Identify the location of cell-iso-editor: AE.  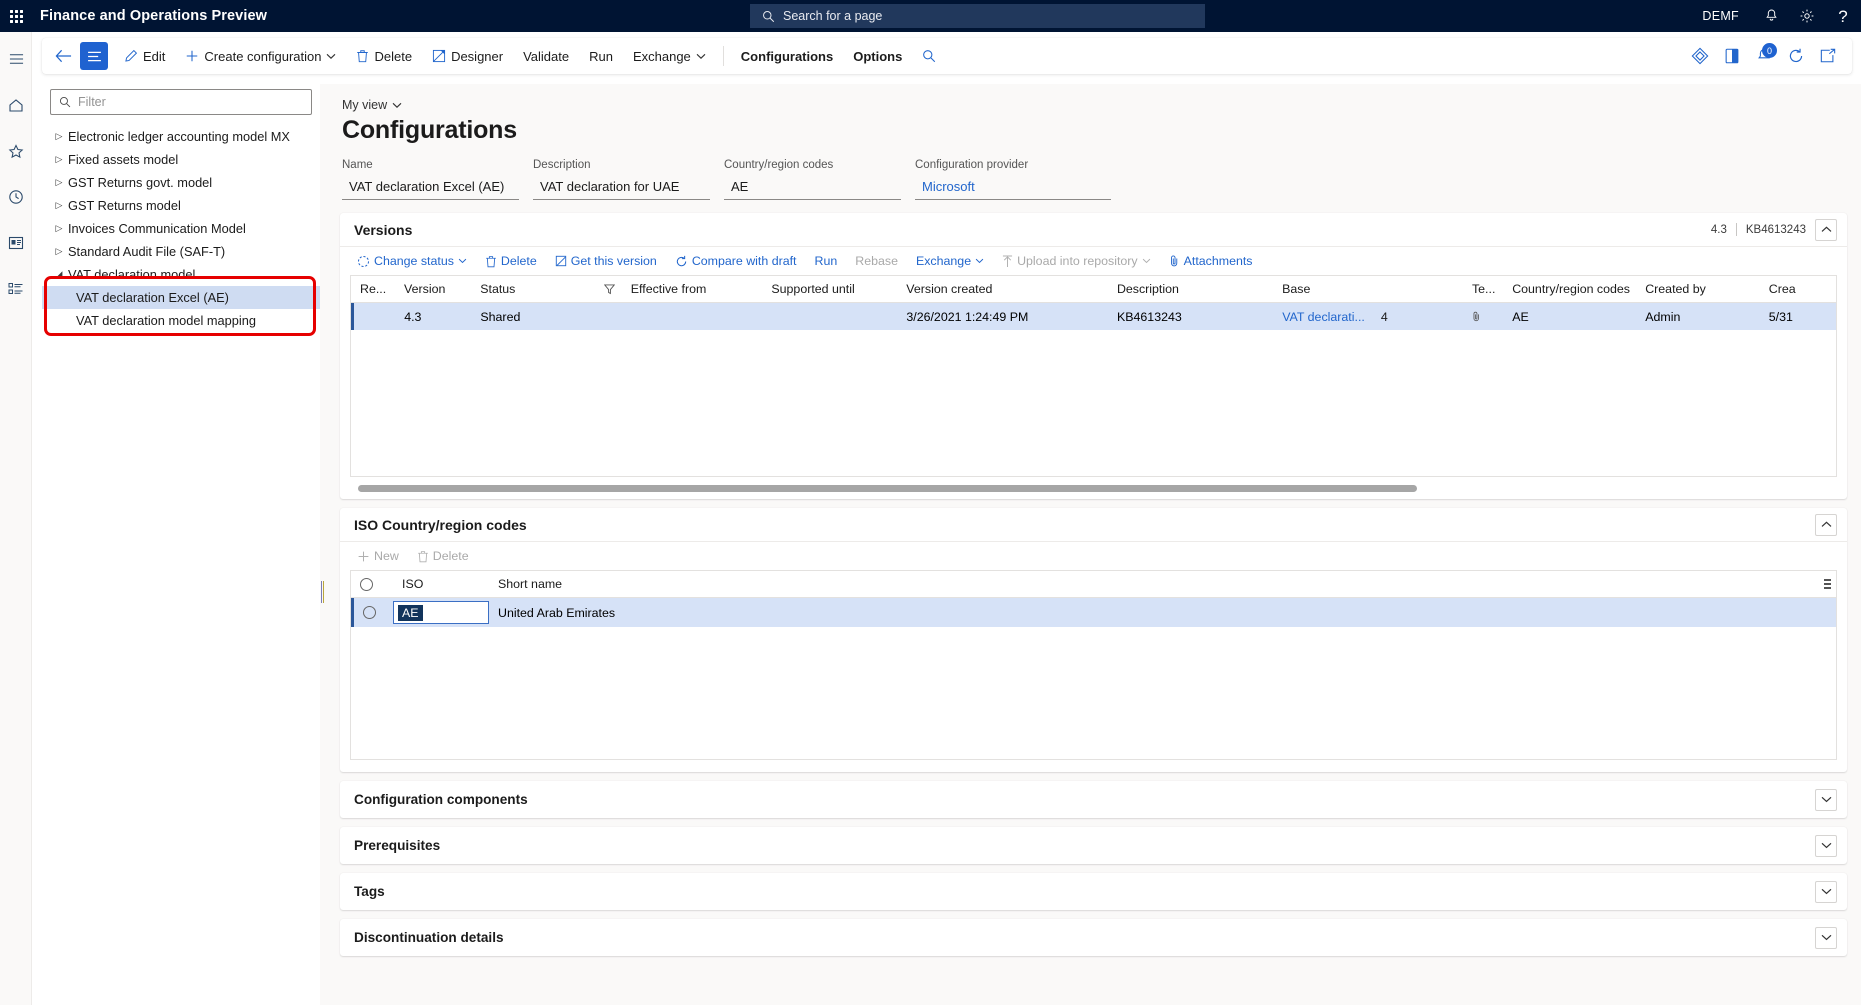
(441, 612).